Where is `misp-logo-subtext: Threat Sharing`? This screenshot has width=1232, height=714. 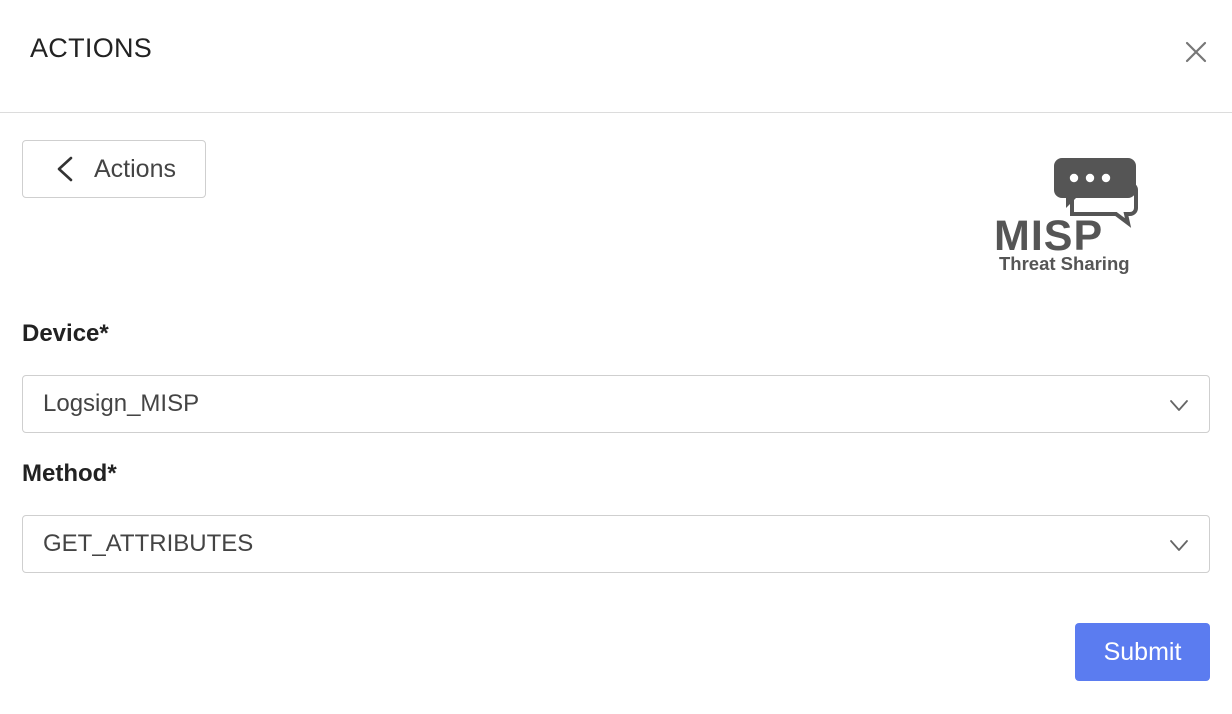 misp-logo-subtext: Threat Sharing is located at coordinates (1064, 263).